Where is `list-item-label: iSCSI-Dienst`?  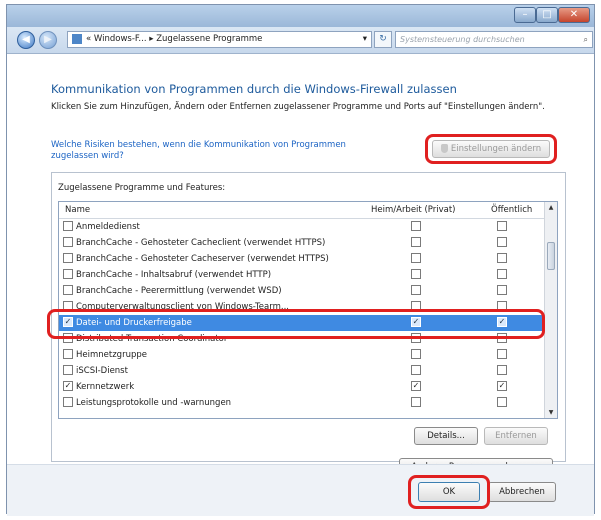 list-item-label: iSCSI-Dienst is located at coordinates (95, 371).